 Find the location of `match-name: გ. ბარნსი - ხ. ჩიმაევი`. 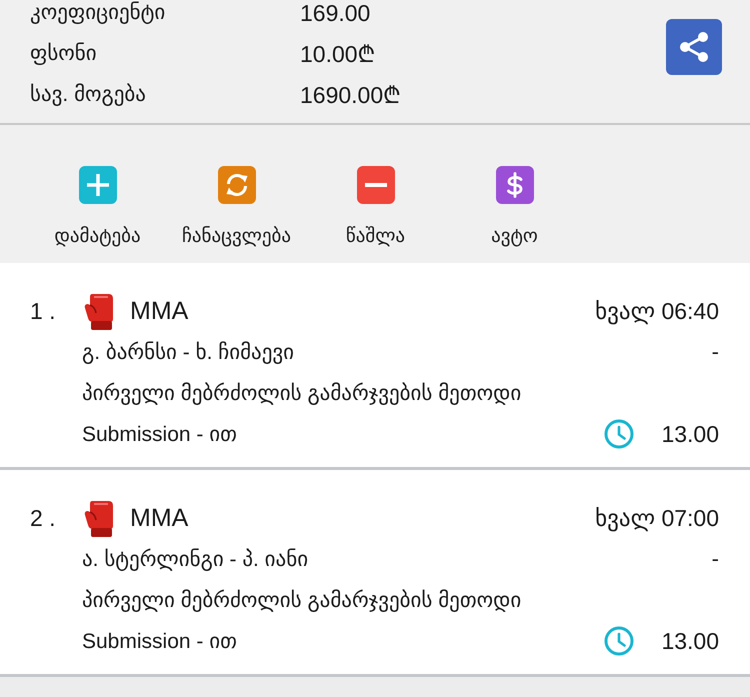

match-name: გ. ბარნსი - ხ. ჩიმაევი is located at coordinates (188, 352).